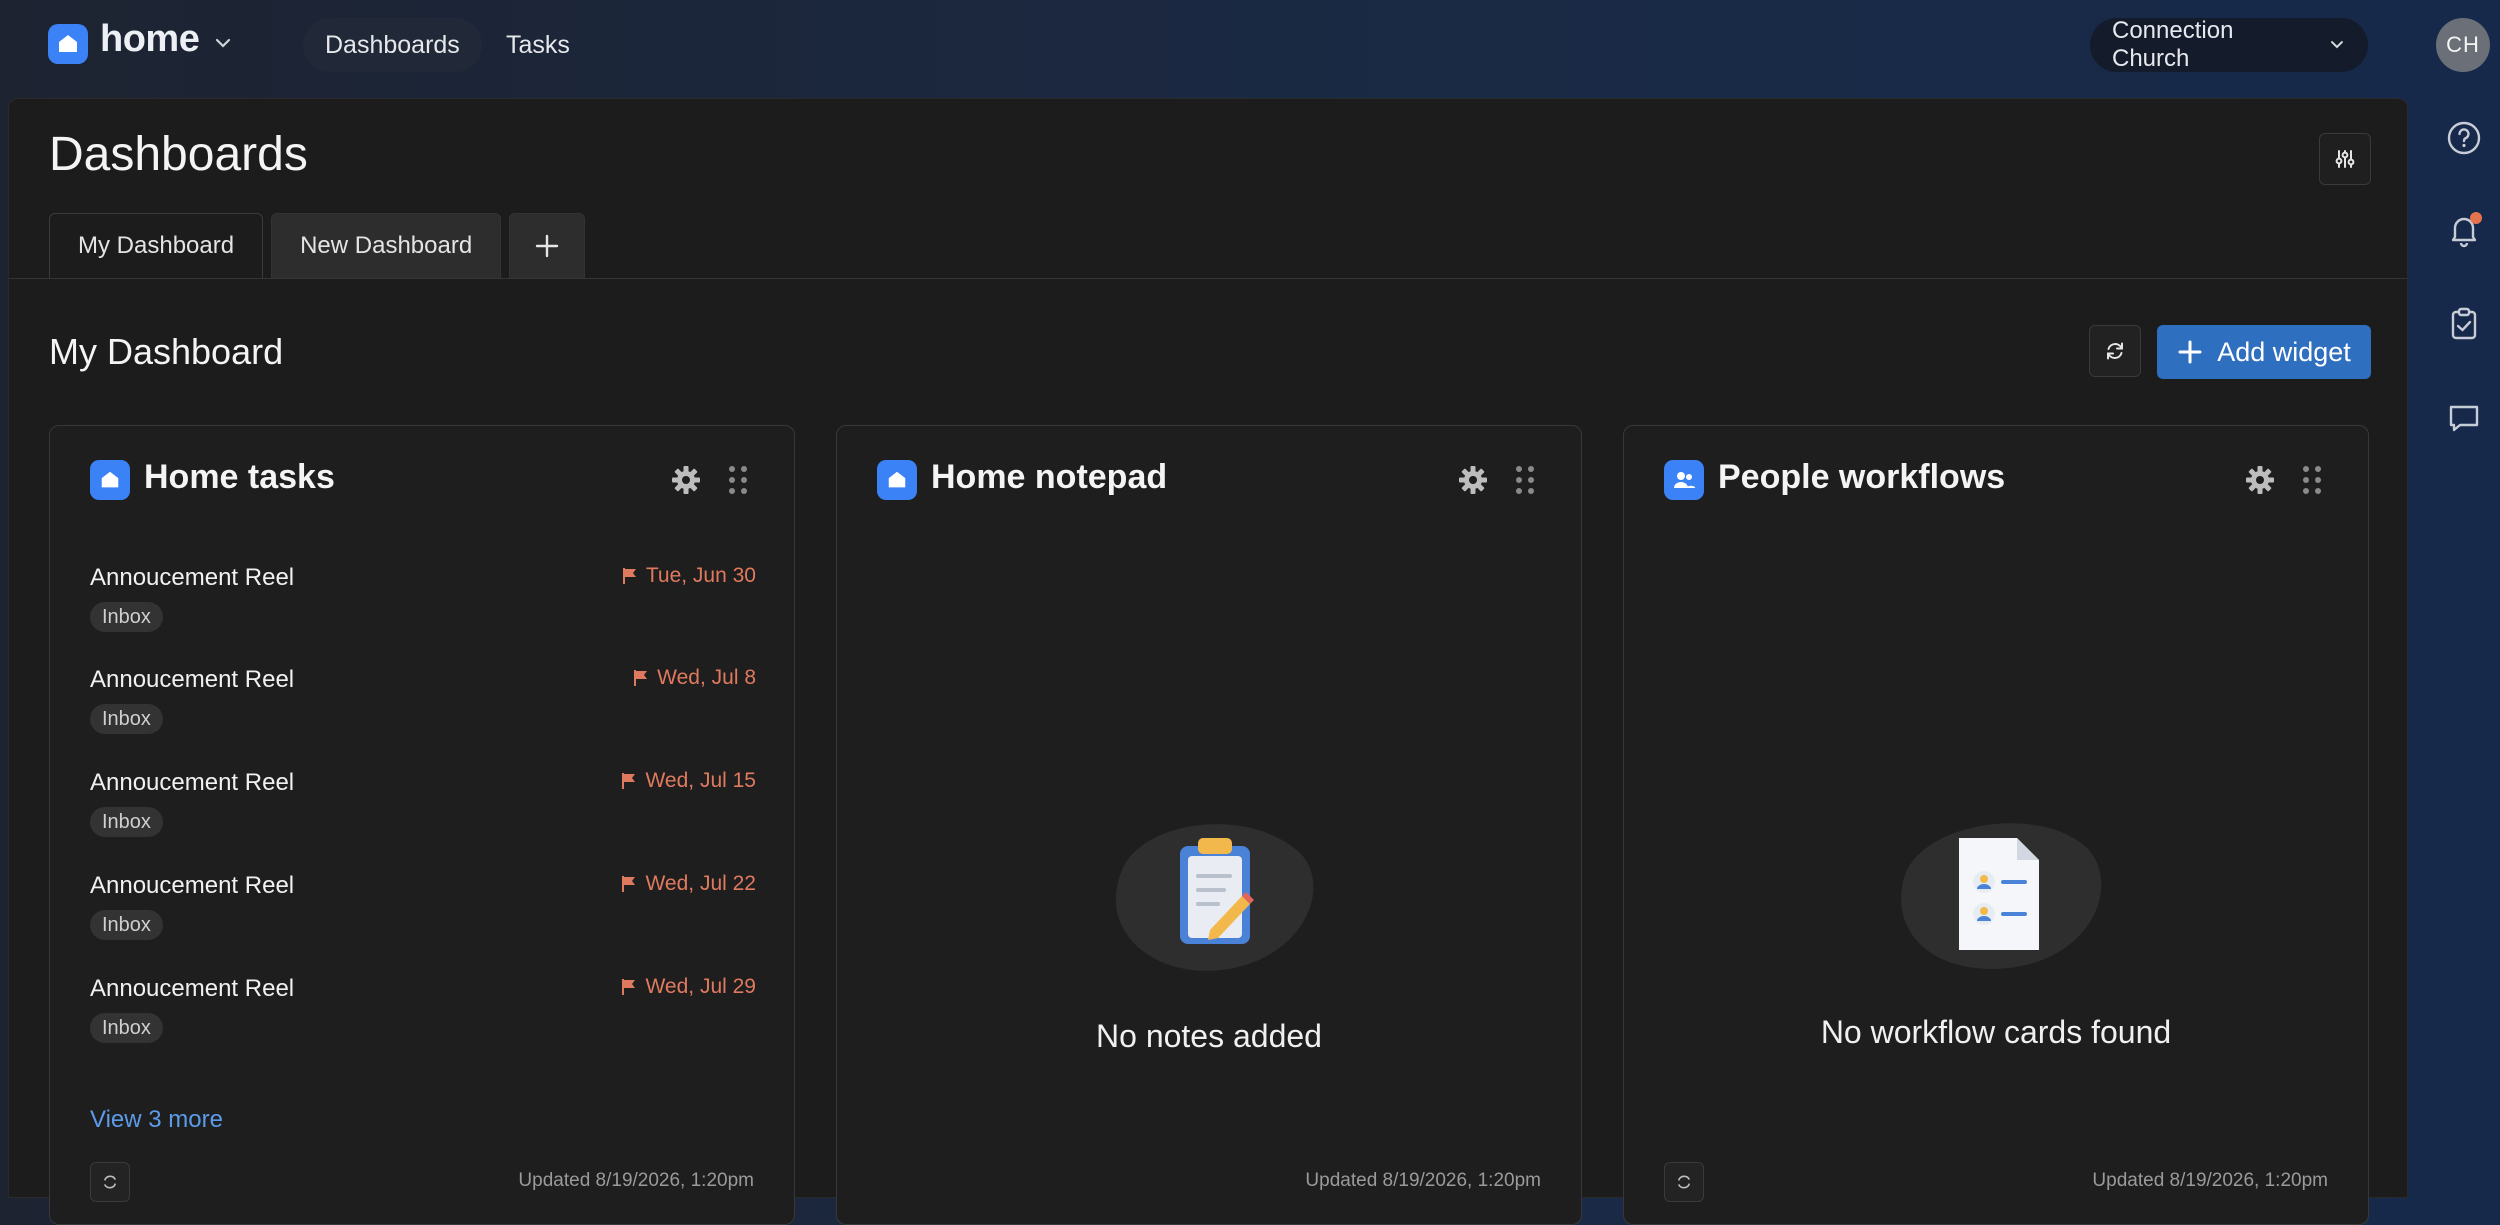 Image resolution: width=2500 pixels, height=1225 pixels. I want to click on dashboard-title: My Dashboard, so click(166, 351).